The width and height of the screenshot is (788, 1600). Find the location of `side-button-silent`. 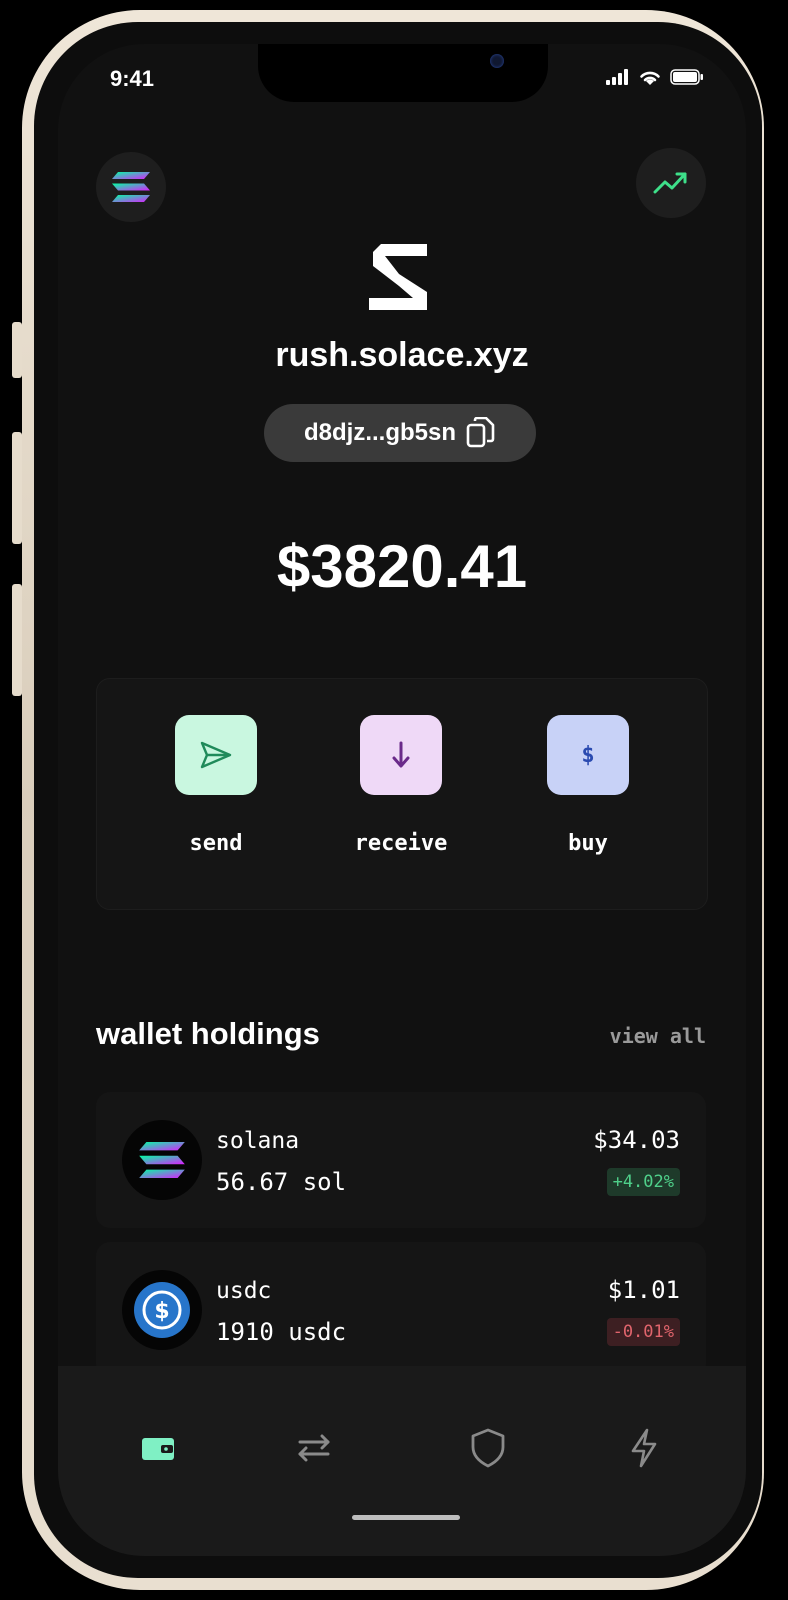

side-button-silent is located at coordinates (17, 350).